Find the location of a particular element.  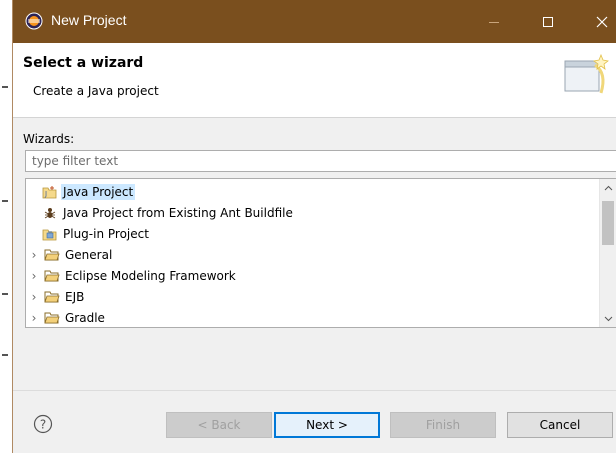

svg-text: J is located at coordinates (45, 194).